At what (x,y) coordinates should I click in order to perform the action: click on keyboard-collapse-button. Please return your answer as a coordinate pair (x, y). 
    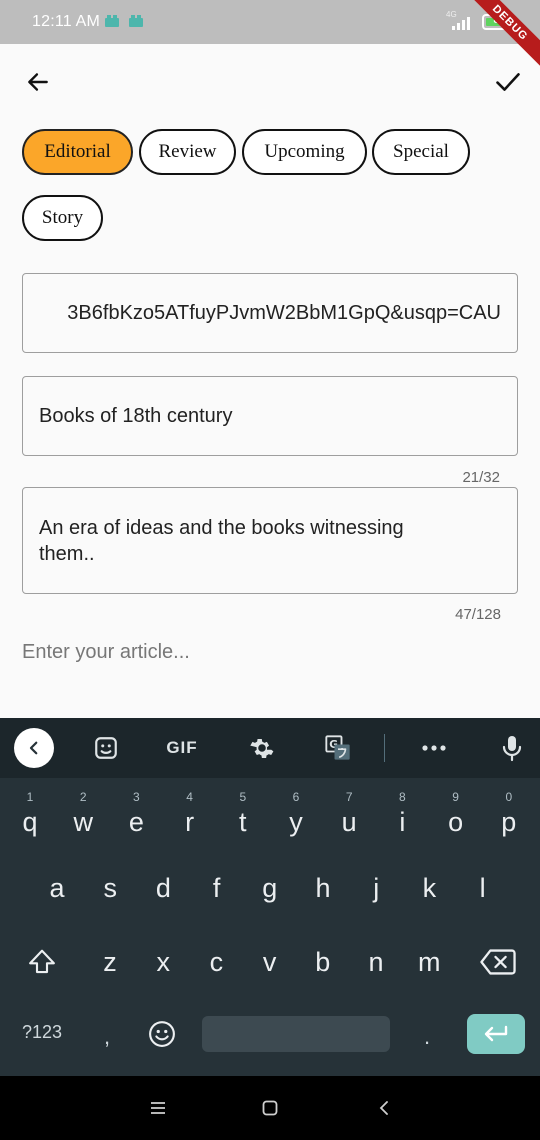
    Looking at the image, I should click on (34, 748).